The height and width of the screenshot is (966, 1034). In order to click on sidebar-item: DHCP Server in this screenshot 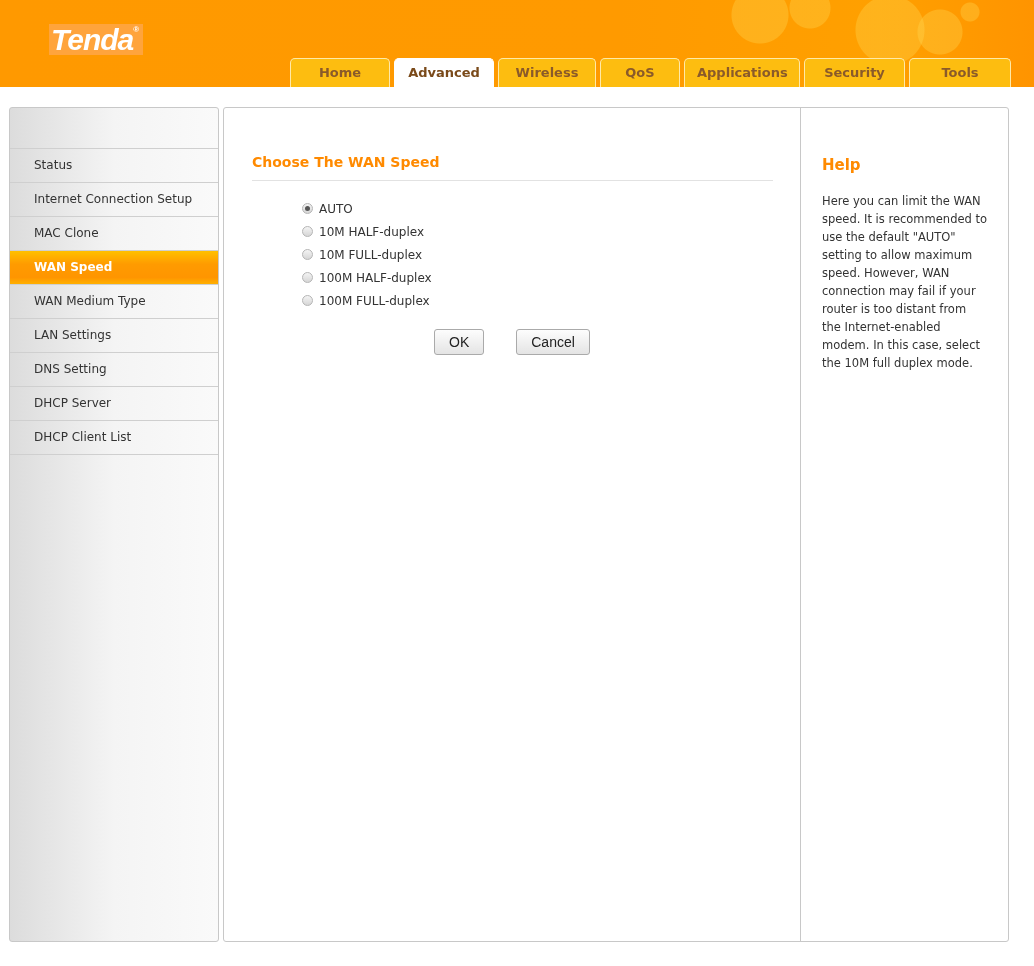, I will do `click(114, 404)`.